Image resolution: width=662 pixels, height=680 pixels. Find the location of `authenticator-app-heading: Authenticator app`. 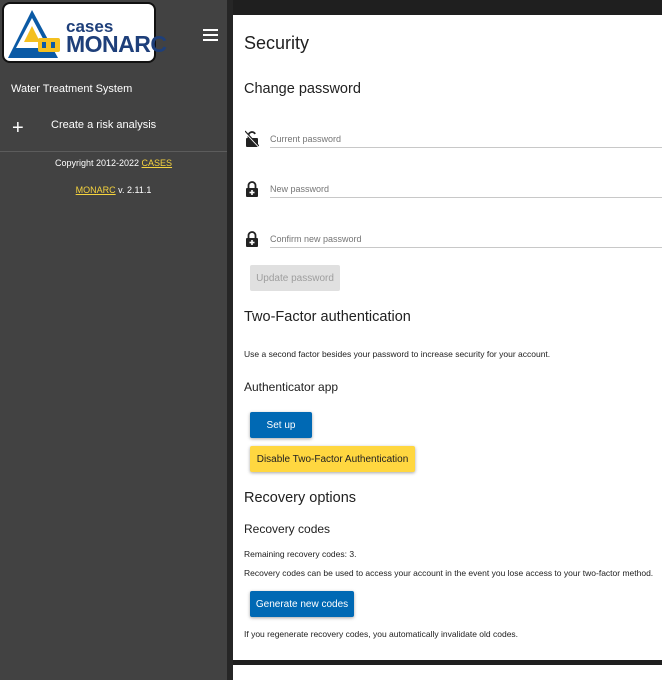

authenticator-app-heading: Authenticator app is located at coordinates (291, 387).